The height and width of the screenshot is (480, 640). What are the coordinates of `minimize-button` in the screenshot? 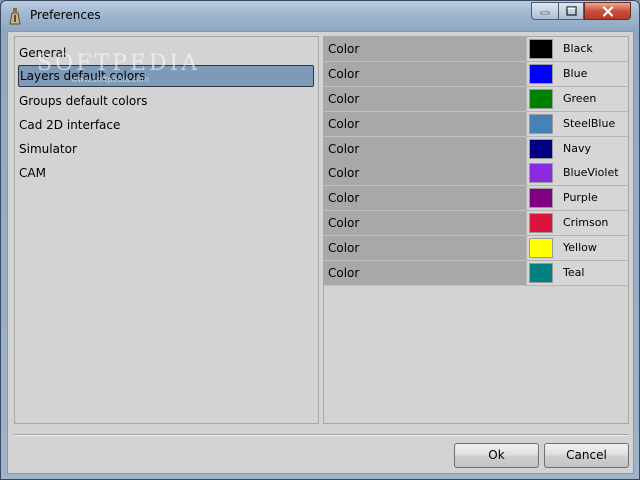 It's located at (544, 11).